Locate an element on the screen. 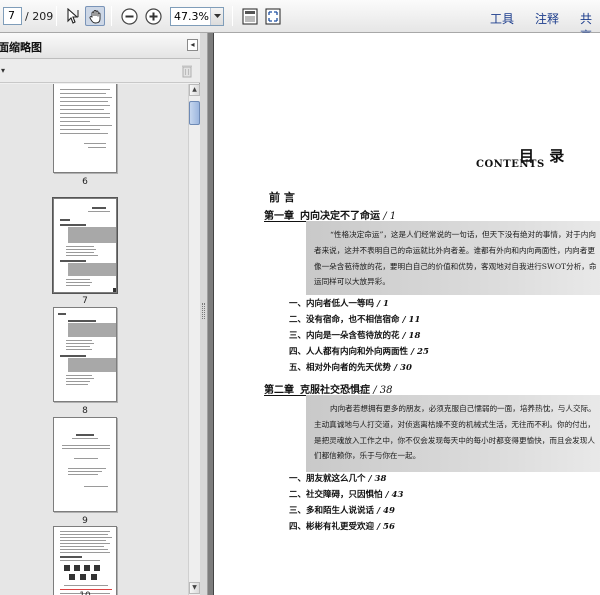 The width and height of the screenshot is (600, 595). full-screen-icon is located at coordinates (273, 16).